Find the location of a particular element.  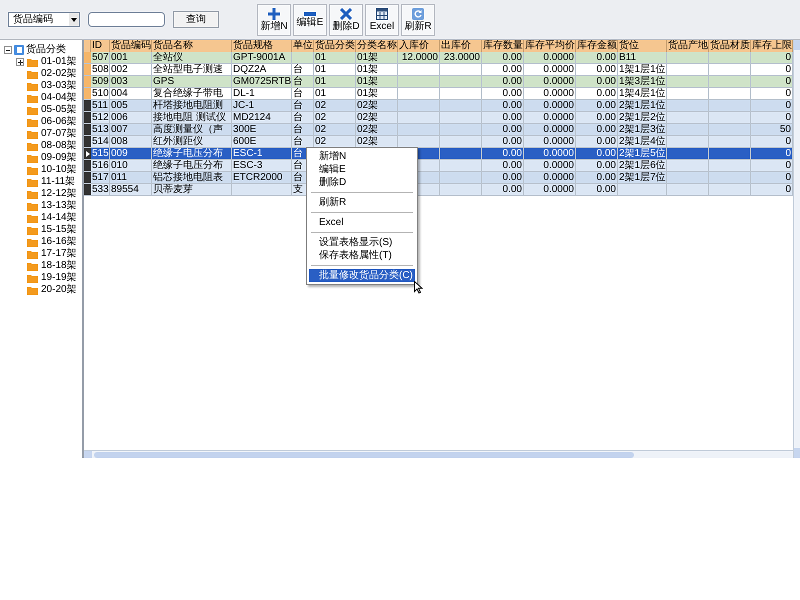

table-cell: 1架4层1位 is located at coordinates (642, 93).